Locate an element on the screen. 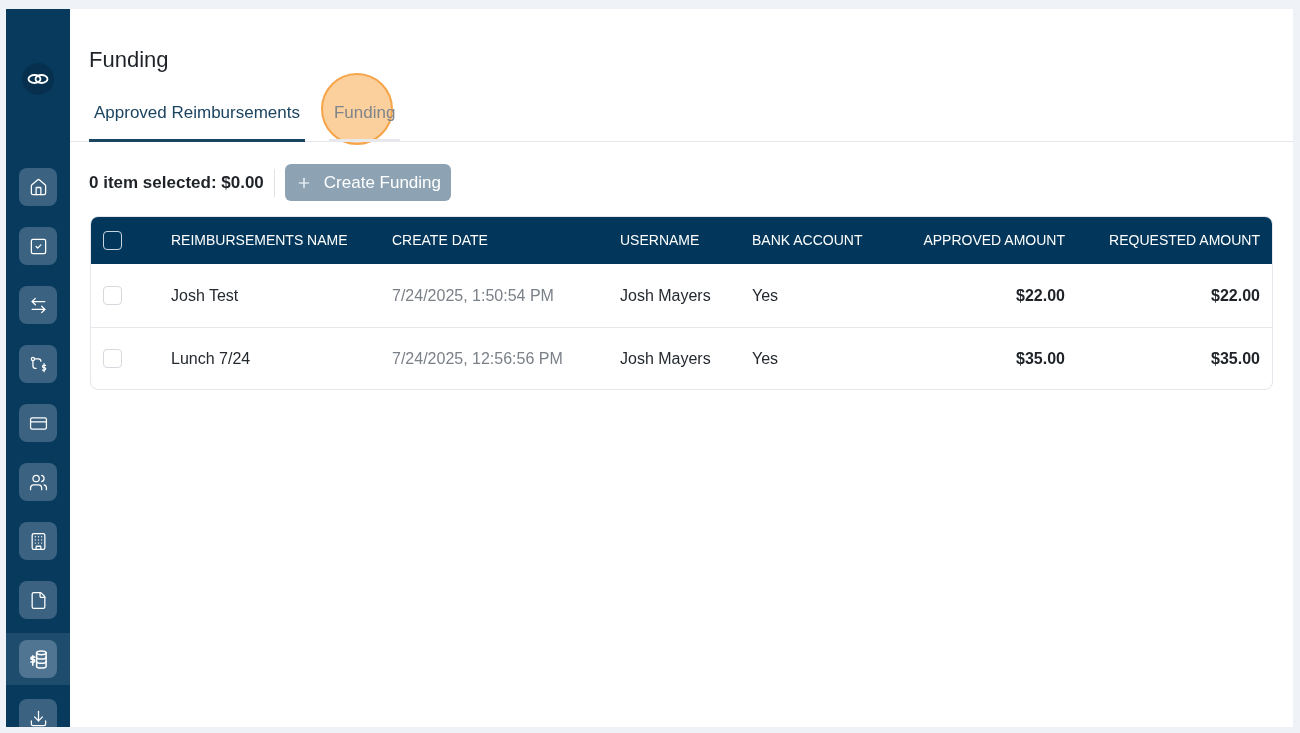 This screenshot has height=733, width=1300. column-header: USERNAME is located at coordinates (660, 240).